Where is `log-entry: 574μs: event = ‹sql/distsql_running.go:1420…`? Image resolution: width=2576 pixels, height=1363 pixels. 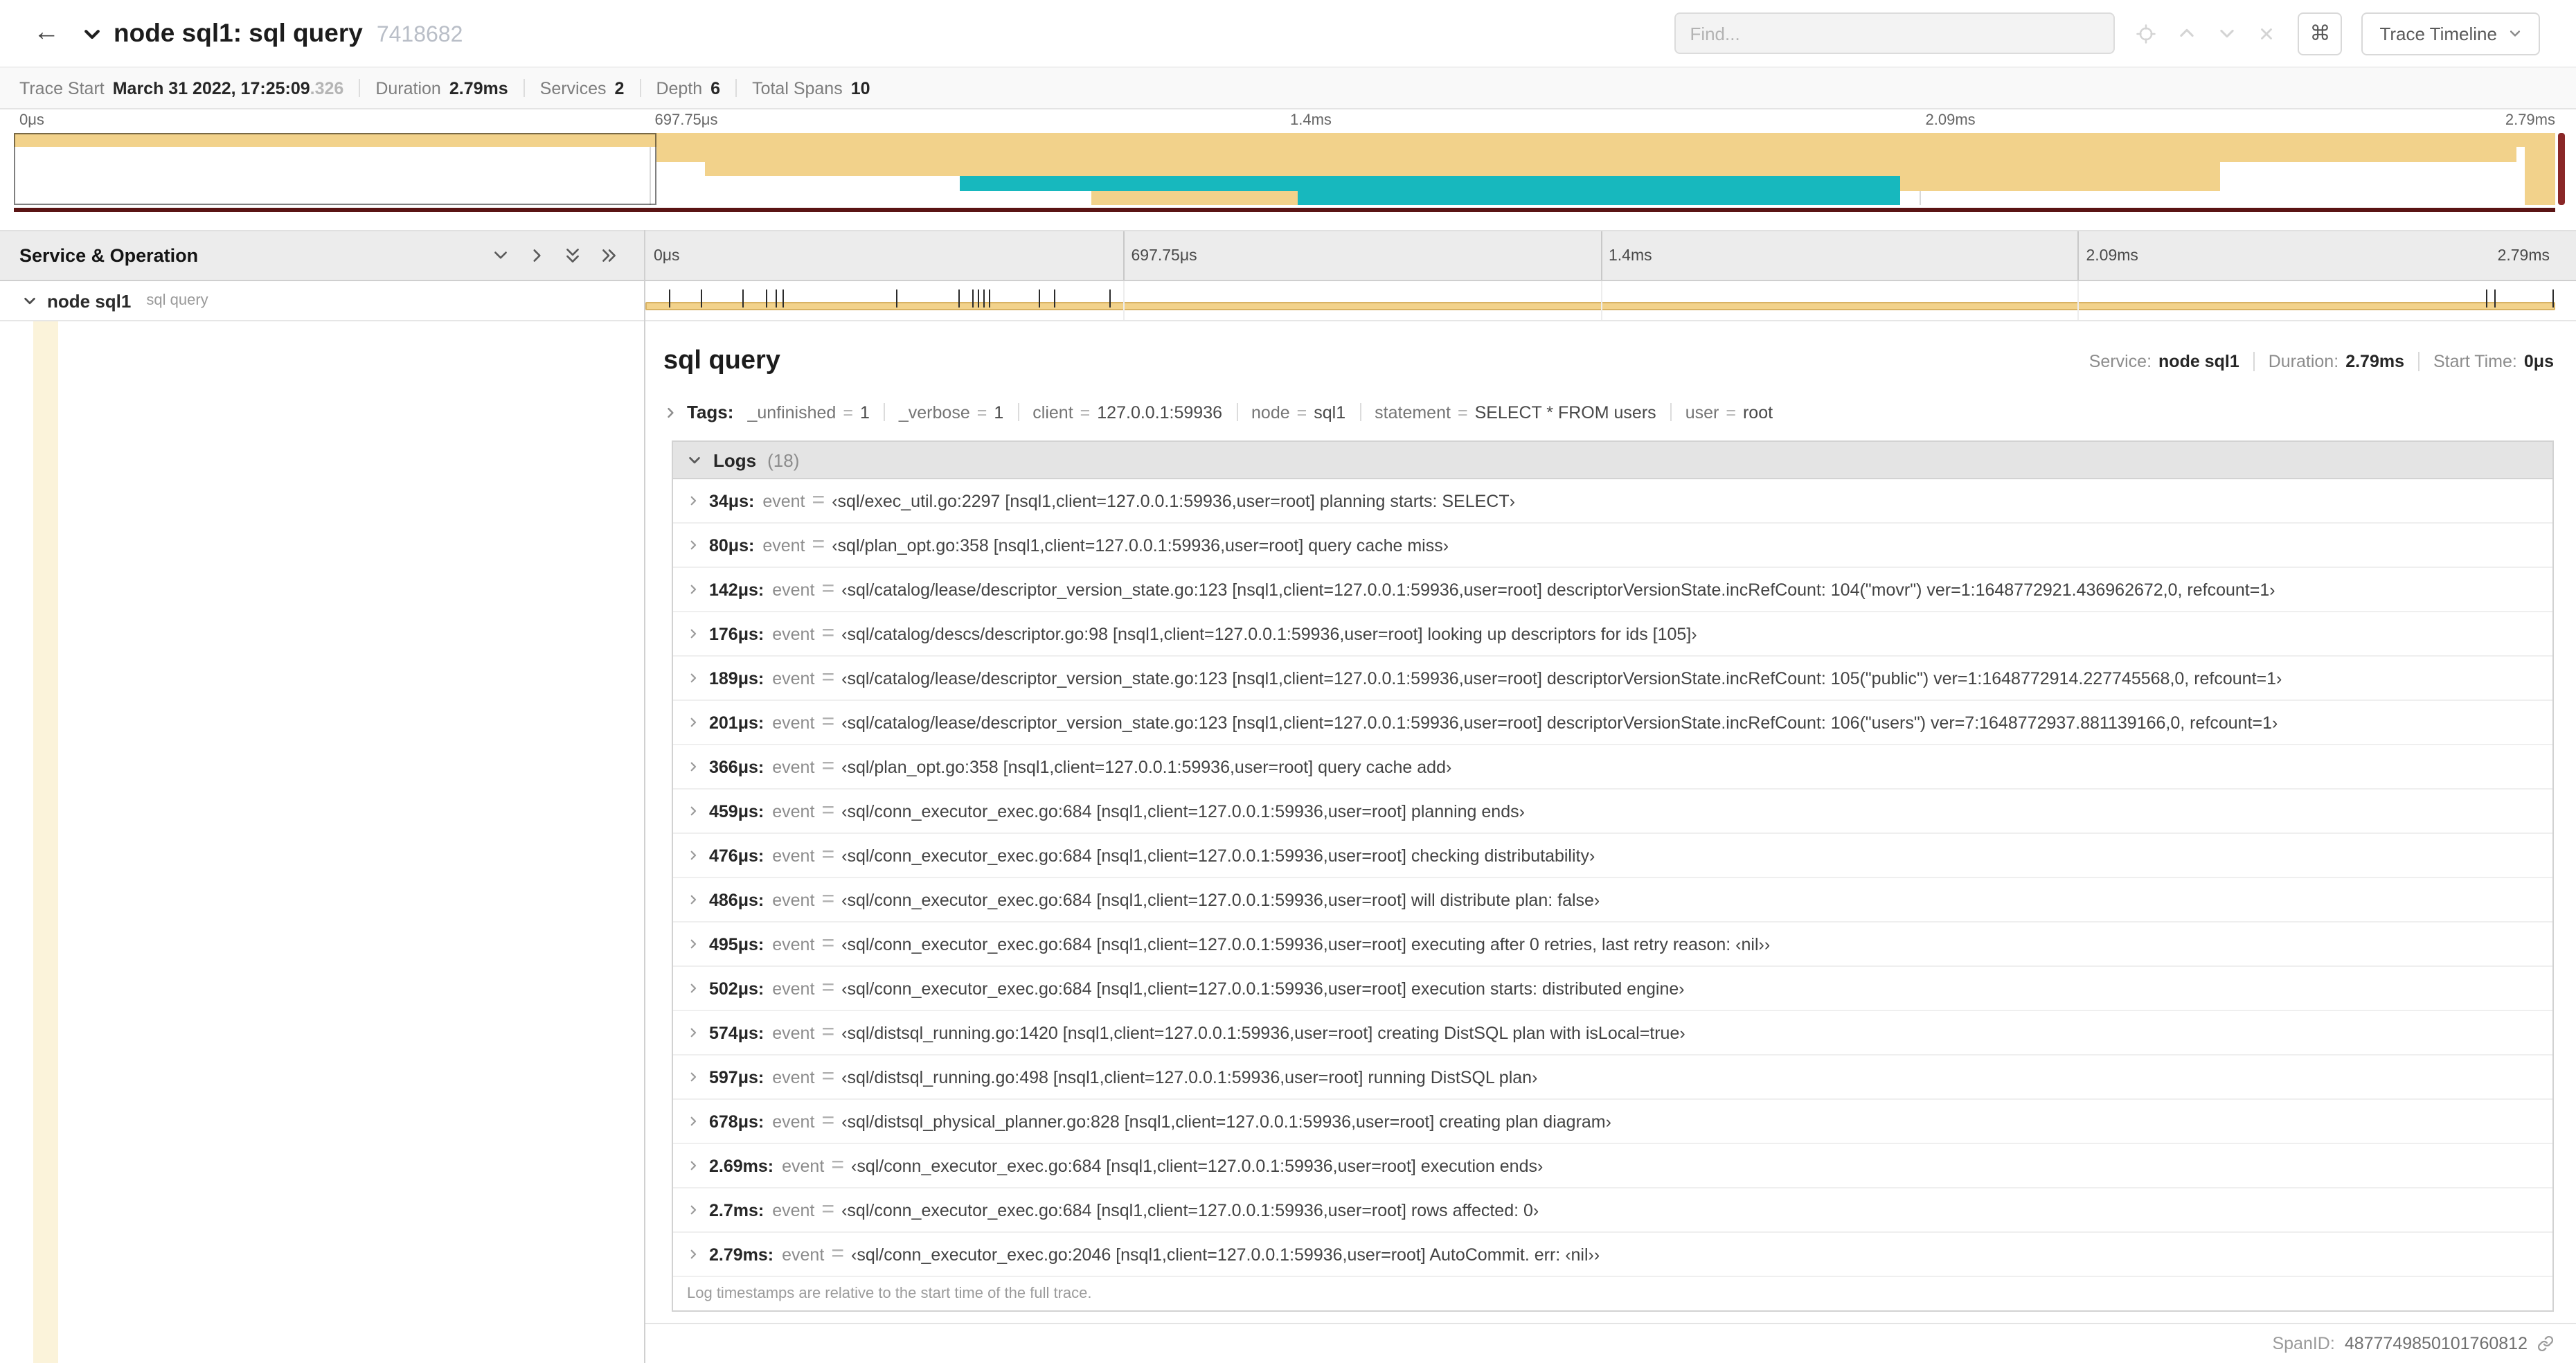
log-entry: 574μs: event = ‹sql/distsql_running.go:1420… is located at coordinates (1612, 1033).